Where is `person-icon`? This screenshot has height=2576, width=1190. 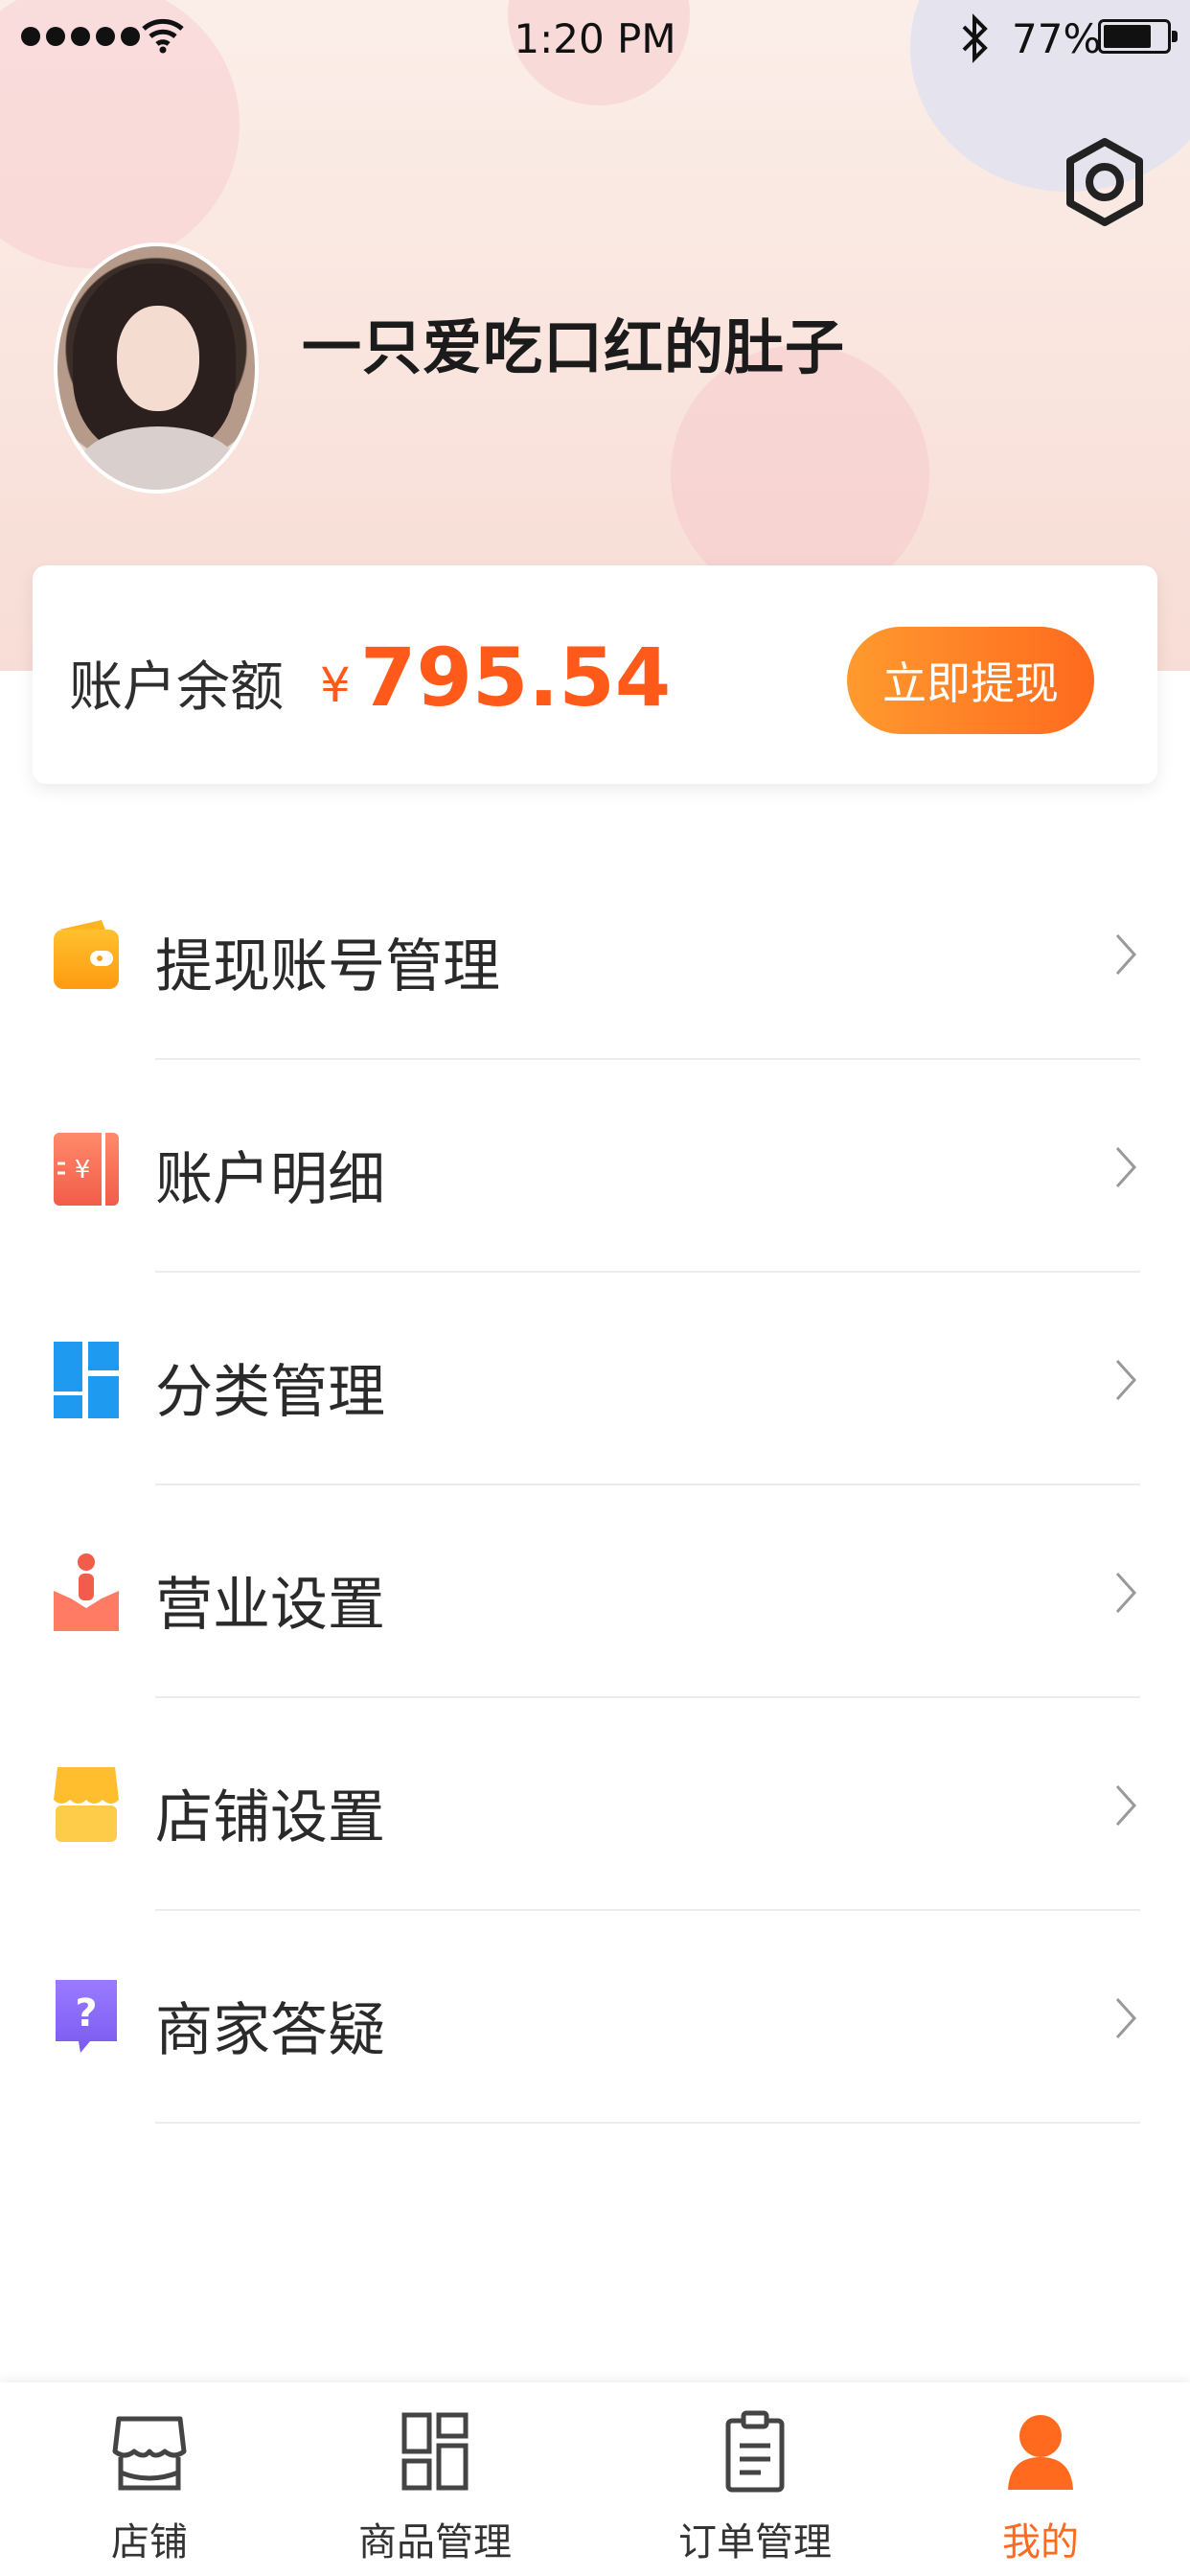 person-icon is located at coordinates (1040, 2452).